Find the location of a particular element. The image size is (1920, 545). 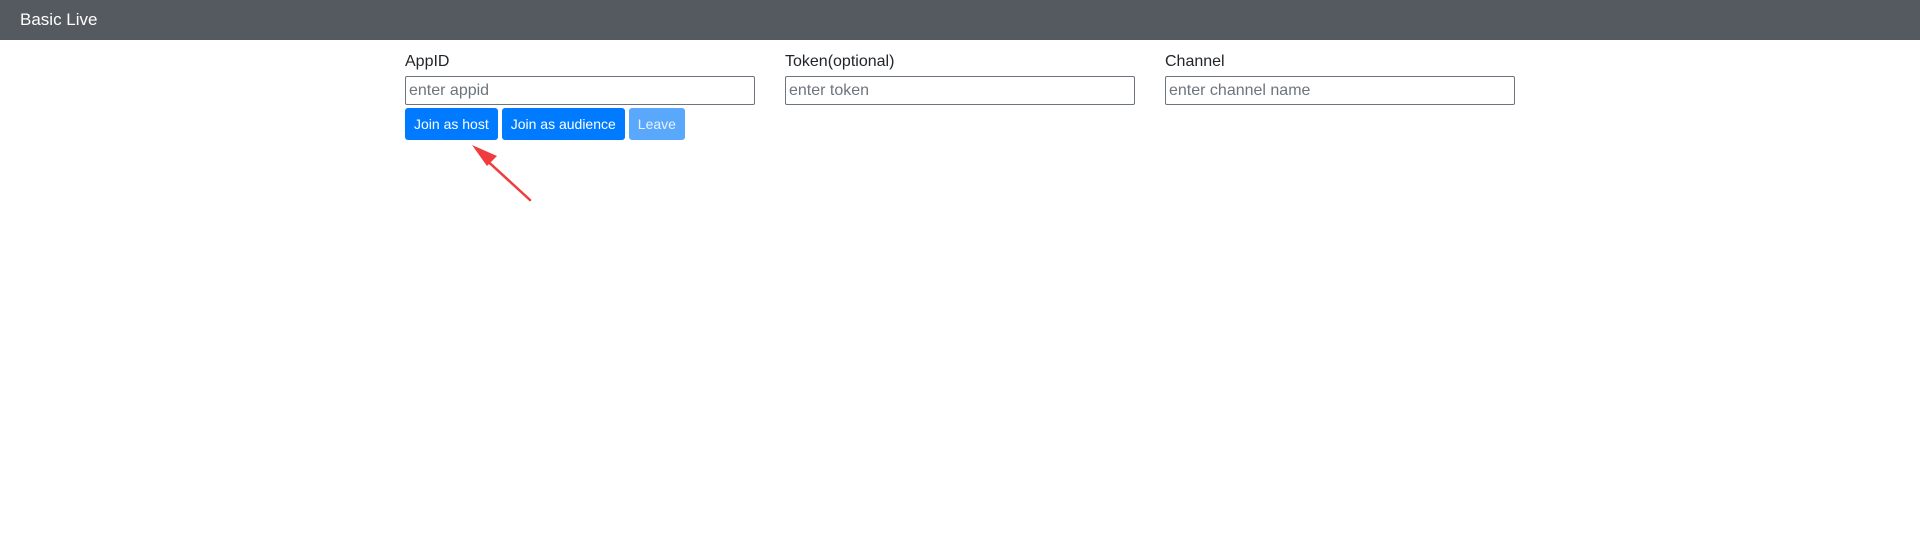

token-field-group: Token(optional) is located at coordinates (960, 78).